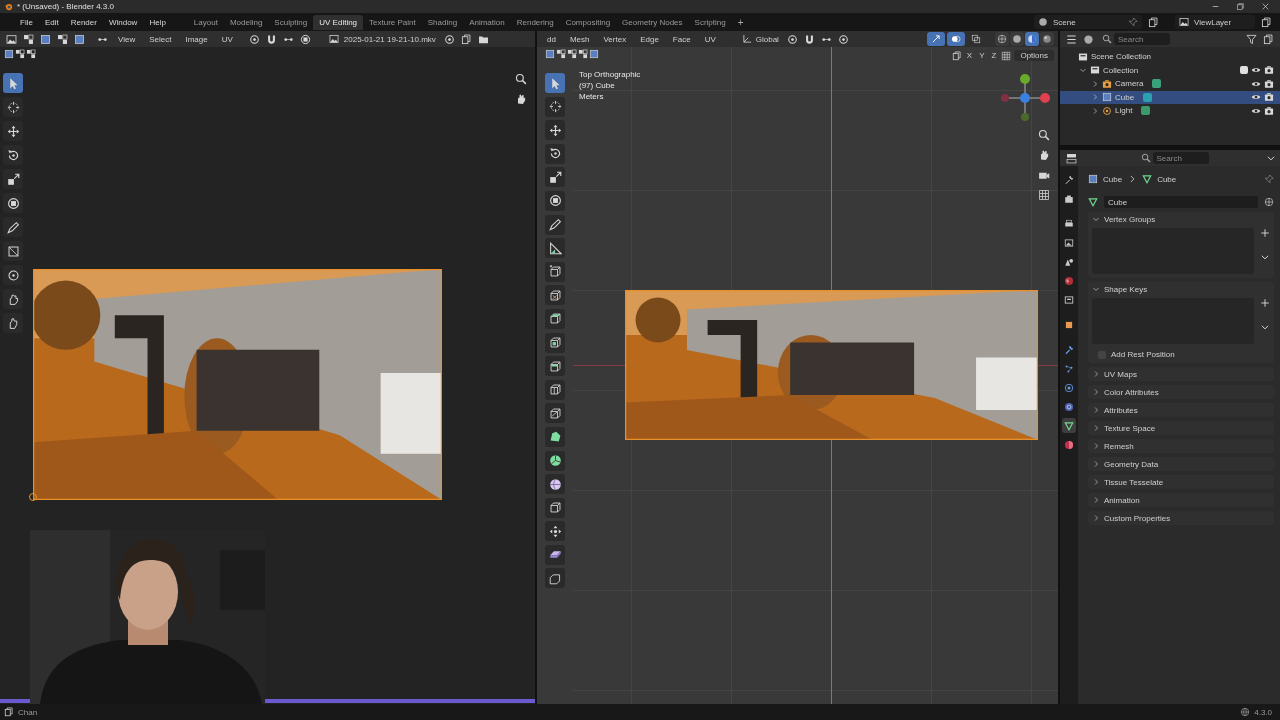 The width and height of the screenshot is (1280, 720). What do you see at coordinates (442, 22) in the screenshot?
I see `workspace-tab: Shading` at bounding box center [442, 22].